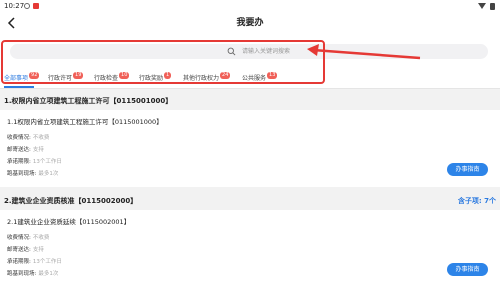 The image size is (500, 281). I want to click on app-header: 我要办, so click(250, 24).